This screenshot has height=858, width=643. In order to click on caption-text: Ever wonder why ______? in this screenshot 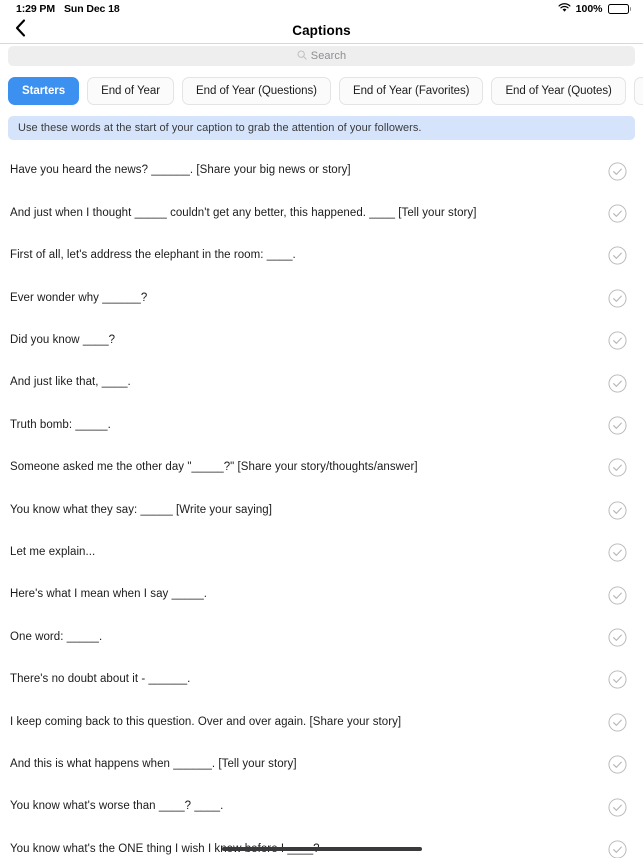, I will do `click(79, 297)`.